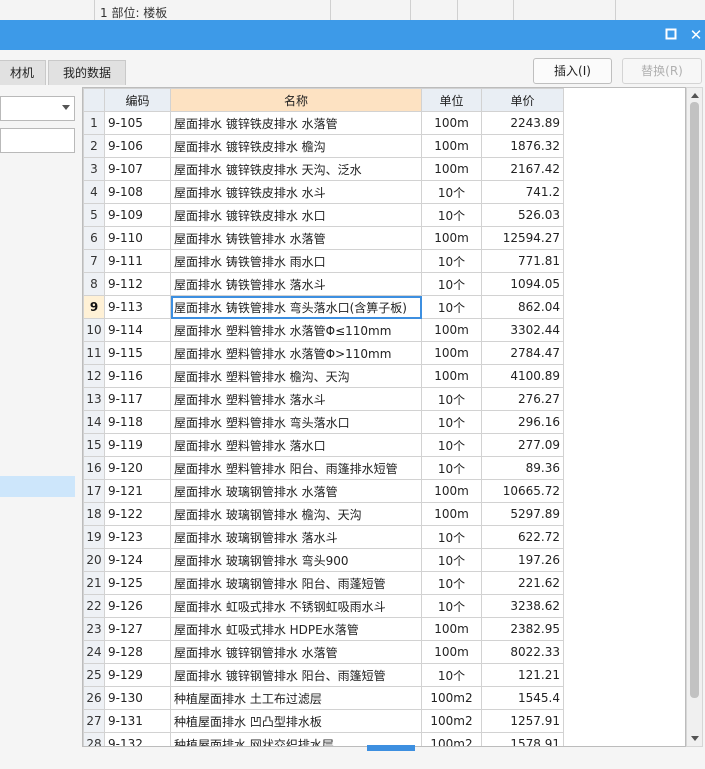 The width and height of the screenshot is (705, 769). What do you see at coordinates (522, 468) in the screenshot?
I see `cell-price: 89.36` at bounding box center [522, 468].